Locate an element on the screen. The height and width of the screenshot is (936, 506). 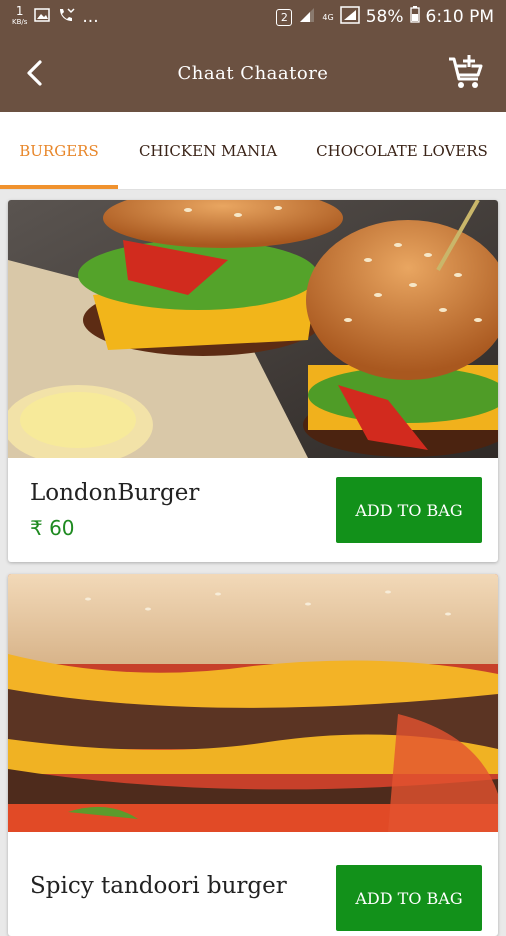
tab-burgers: BURGERS is located at coordinates (59, 150).